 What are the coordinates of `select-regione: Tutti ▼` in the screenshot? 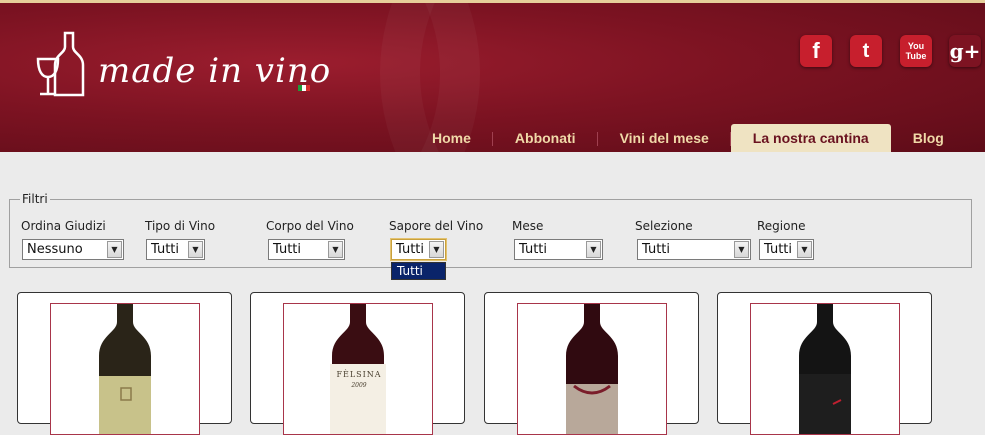 It's located at (786, 249).